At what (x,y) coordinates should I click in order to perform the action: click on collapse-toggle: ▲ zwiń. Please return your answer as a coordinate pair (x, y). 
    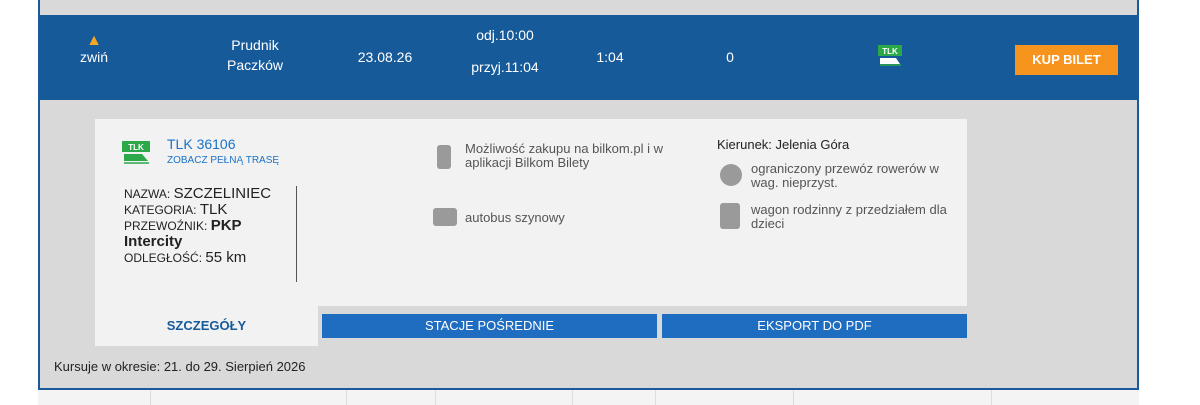
    Looking at the image, I should click on (94, 49).